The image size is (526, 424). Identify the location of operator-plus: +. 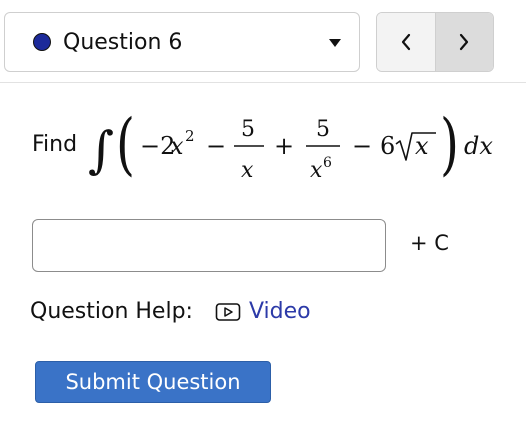
(284, 146).